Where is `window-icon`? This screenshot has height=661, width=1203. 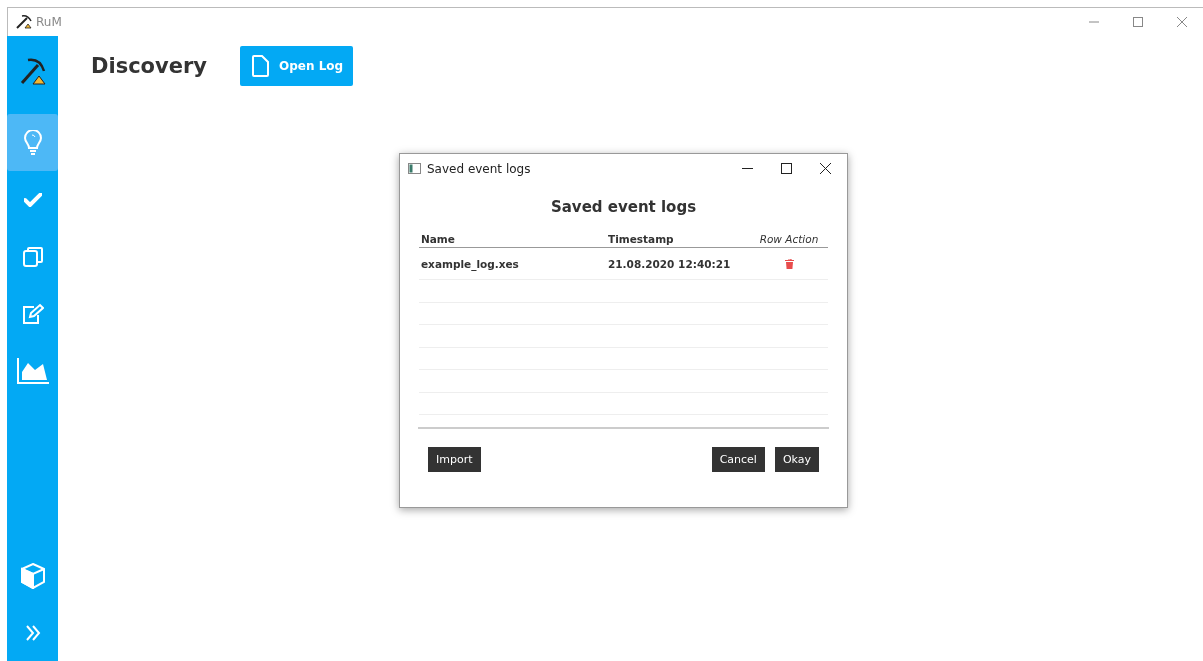
window-icon is located at coordinates (414, 168).